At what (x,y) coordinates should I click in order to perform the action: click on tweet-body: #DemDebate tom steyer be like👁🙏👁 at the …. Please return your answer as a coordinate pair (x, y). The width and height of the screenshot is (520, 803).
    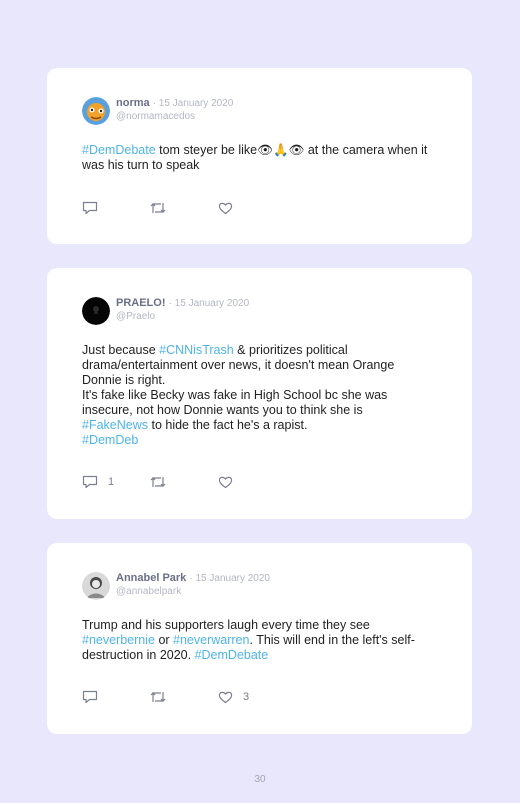
    Looking at the image, I should click on (257, 158).